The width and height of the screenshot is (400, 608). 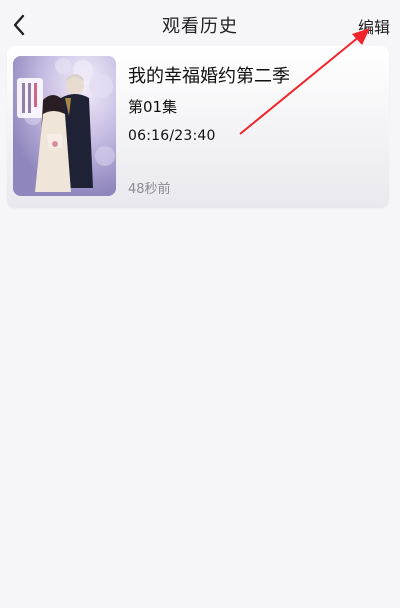 I want to click on page-title: 观看历史, so click(x=200, y=26).